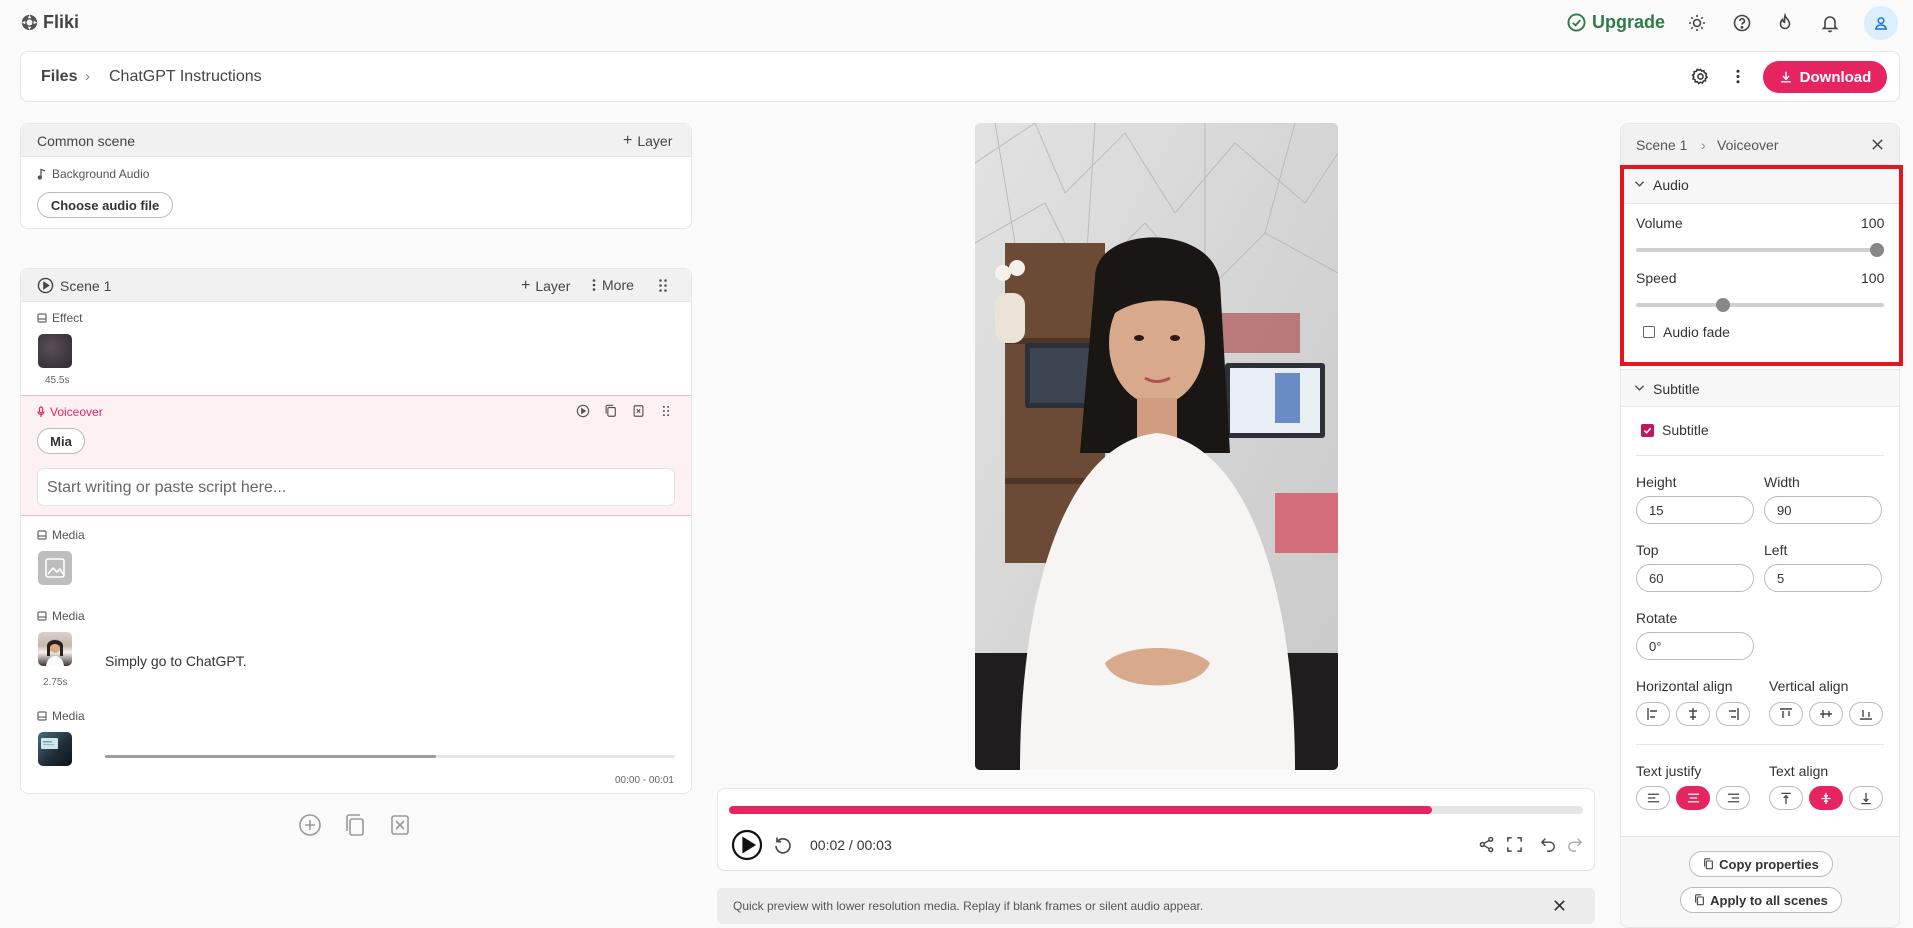 This screenshot has width=1913, height=928. I want to click on subtitle-toggle-option: Subtitle, so click(1675, 430).